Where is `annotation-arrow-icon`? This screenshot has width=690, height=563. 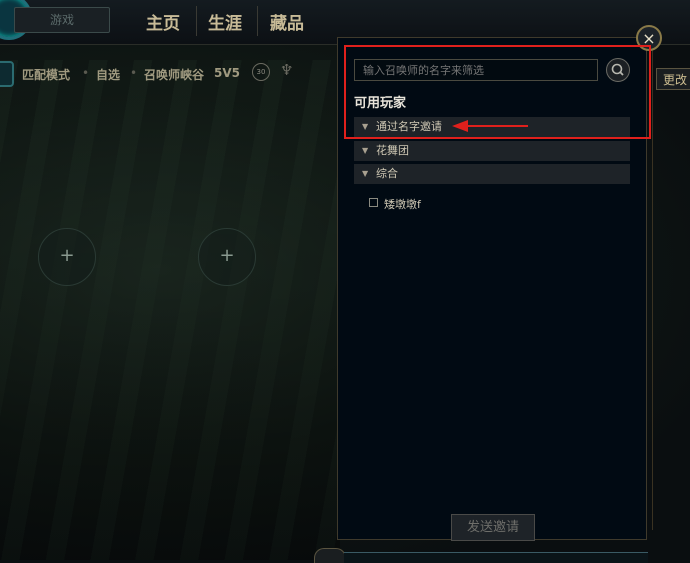 annotation-arrow-icon is located at coordinates (490, 126).